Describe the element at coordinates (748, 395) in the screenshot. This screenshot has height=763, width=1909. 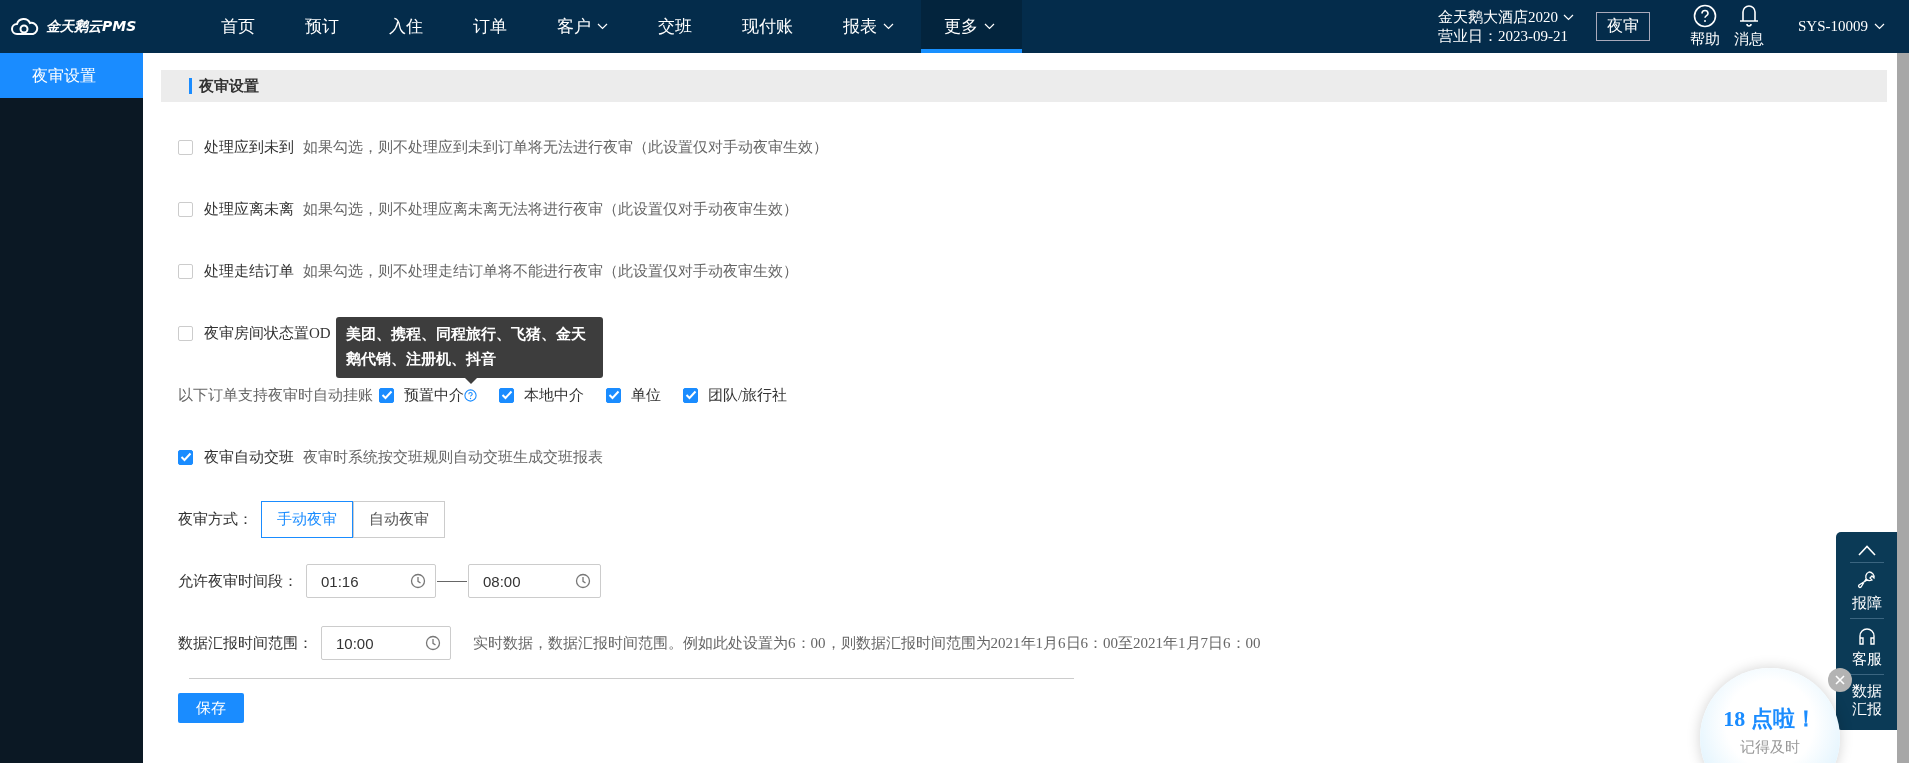
I see `option-label: 团队/旅行社` at that location.